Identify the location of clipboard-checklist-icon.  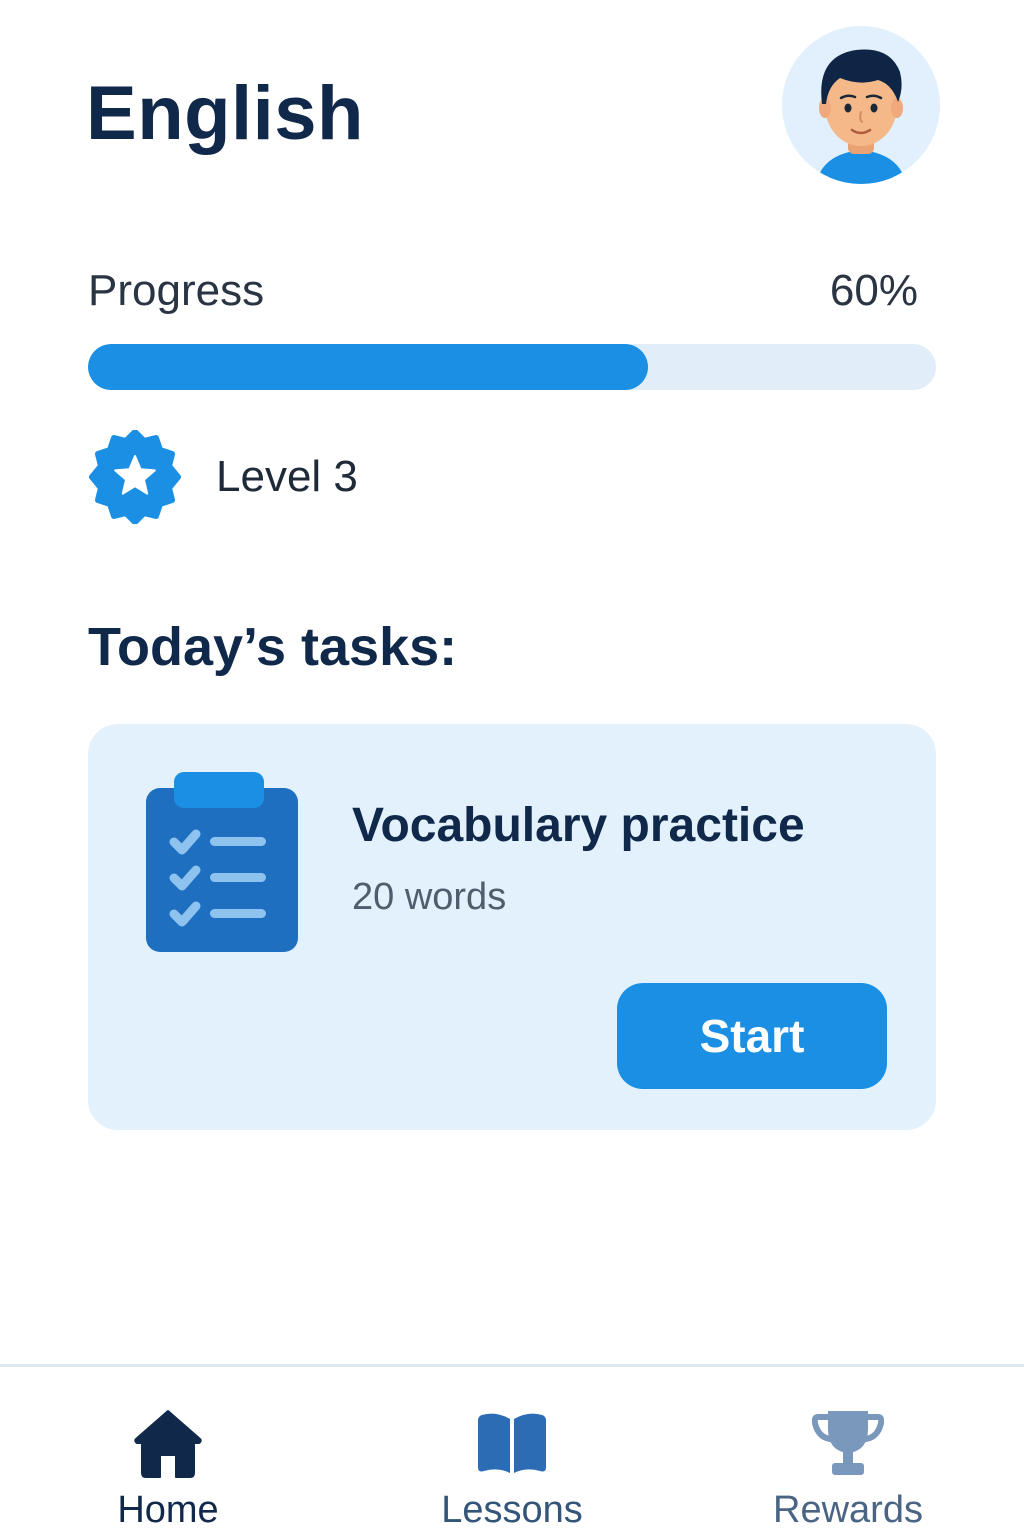
(222, 863).